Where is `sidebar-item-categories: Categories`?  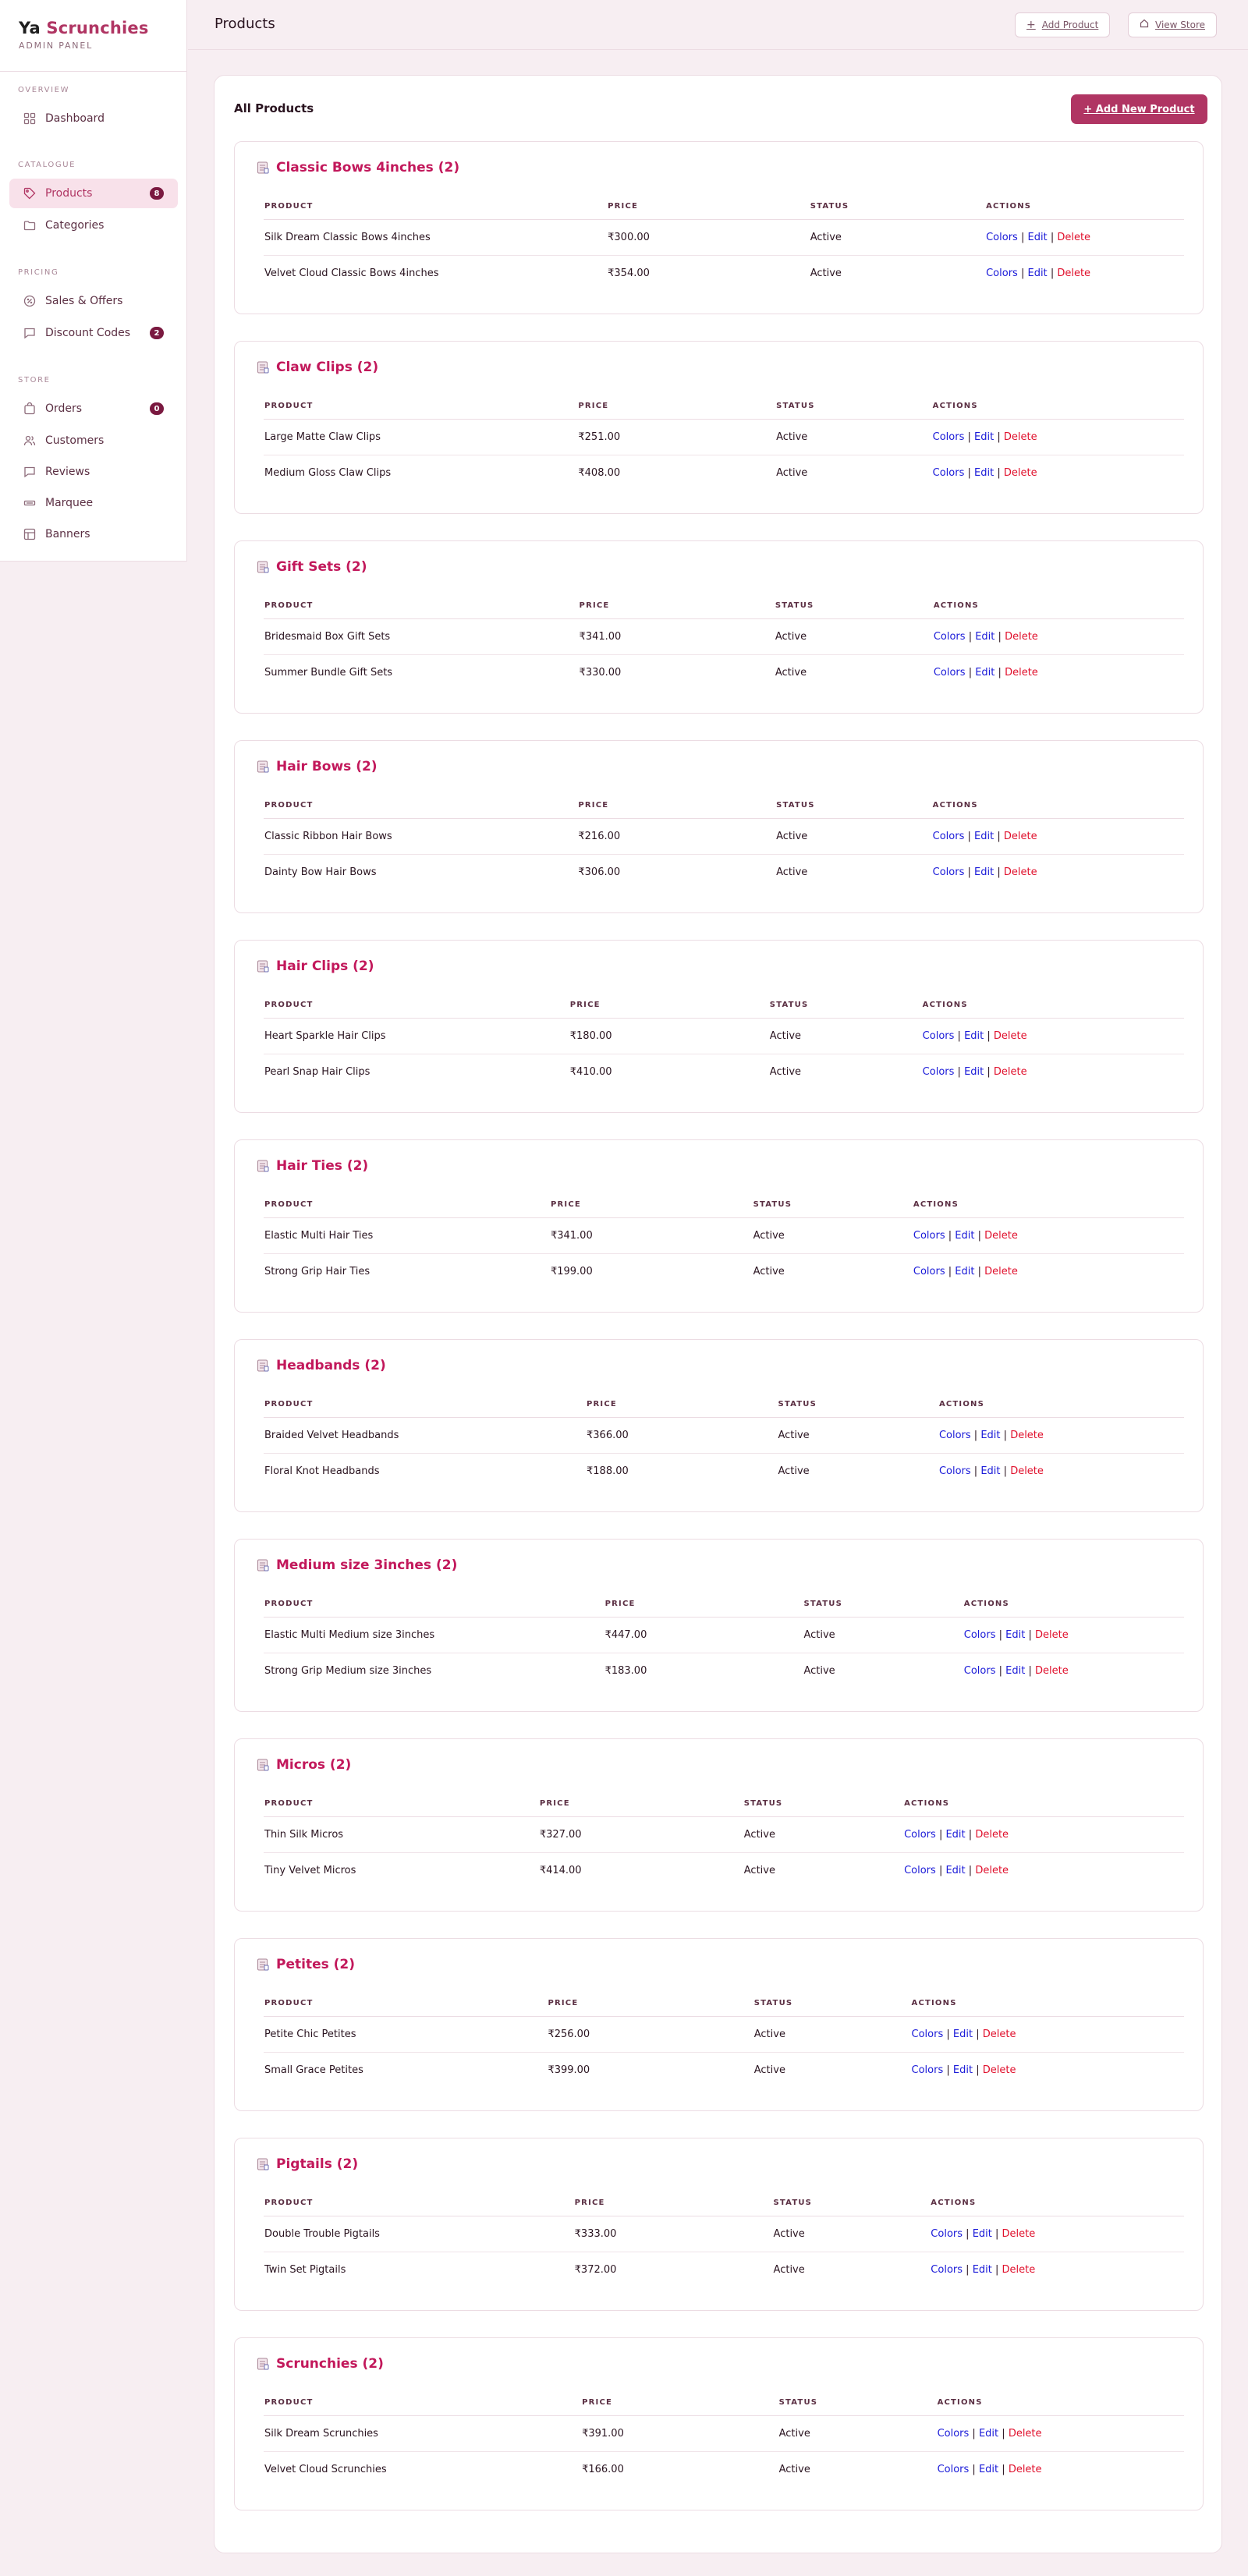 sidebar-item-categories: Categories is located at coordinates (93, 225).